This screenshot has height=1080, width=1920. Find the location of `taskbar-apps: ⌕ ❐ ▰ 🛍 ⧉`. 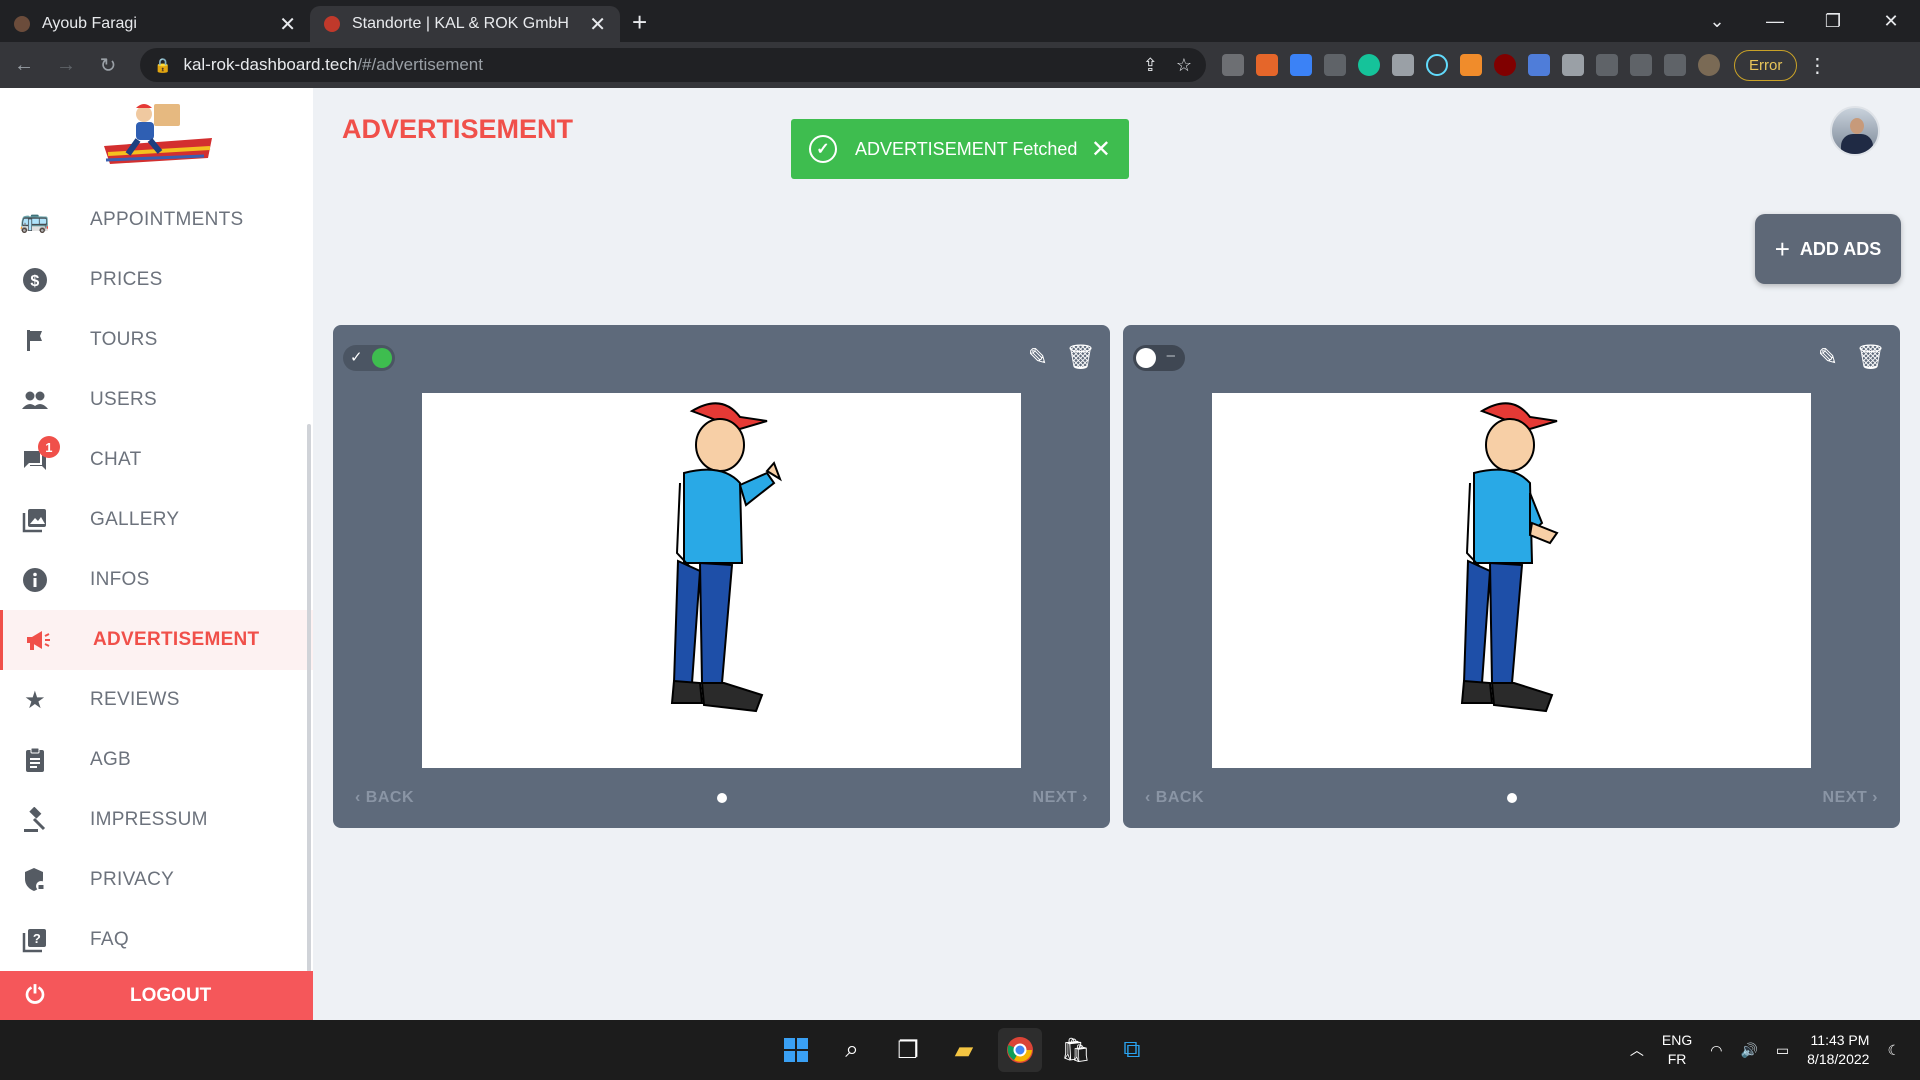

taskbar-apps: ⌕ ❐ ▰ 🛍 ⧉ is located at coordinates (964, 1050).